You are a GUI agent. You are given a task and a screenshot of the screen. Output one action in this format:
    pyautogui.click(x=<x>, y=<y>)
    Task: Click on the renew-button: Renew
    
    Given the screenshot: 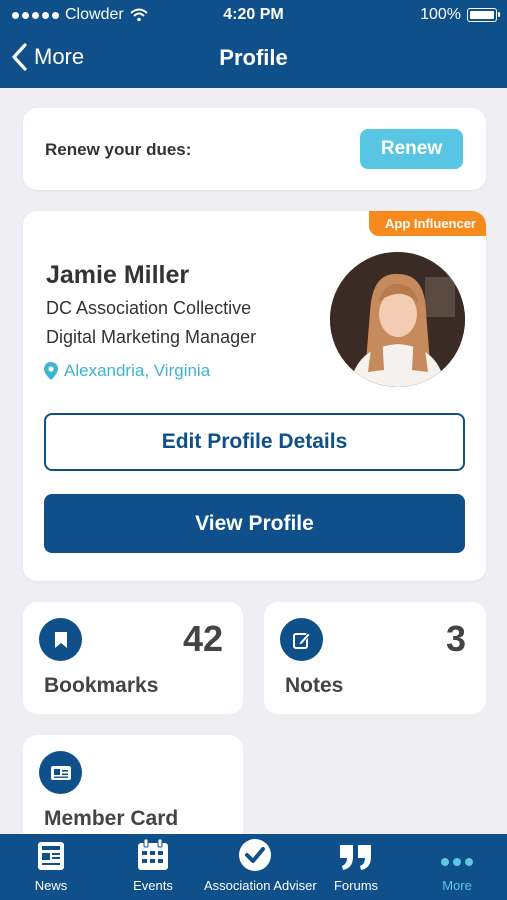 What is the action you would take?
    pyautogui.click(x=411, y=149)
    